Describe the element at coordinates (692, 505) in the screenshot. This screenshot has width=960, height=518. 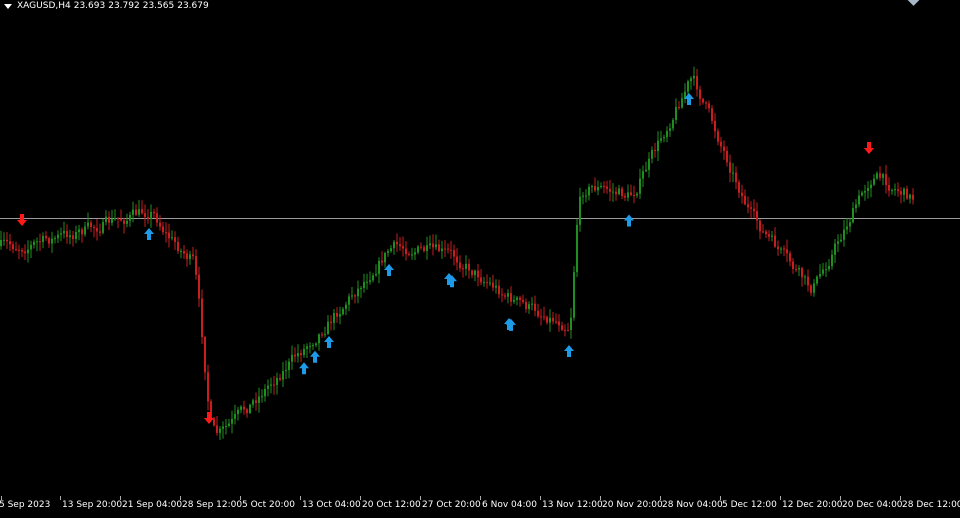
I see `time-tick-label: 28 Nov 04:00` at that location.